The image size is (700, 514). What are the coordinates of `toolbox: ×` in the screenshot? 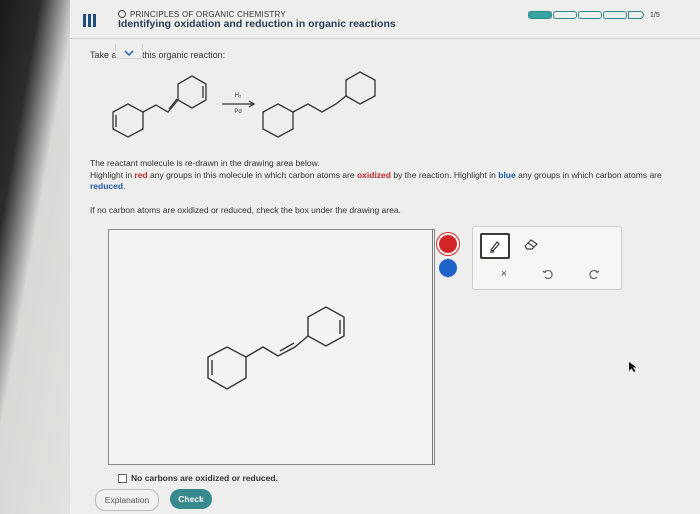 It's located at (547, 258).